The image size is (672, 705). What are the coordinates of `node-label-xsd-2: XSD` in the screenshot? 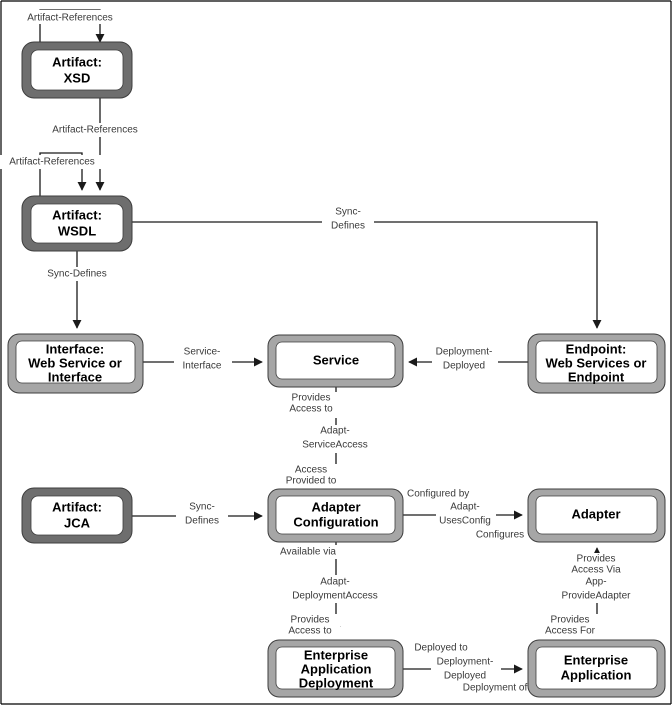 It's located at (77, 77).